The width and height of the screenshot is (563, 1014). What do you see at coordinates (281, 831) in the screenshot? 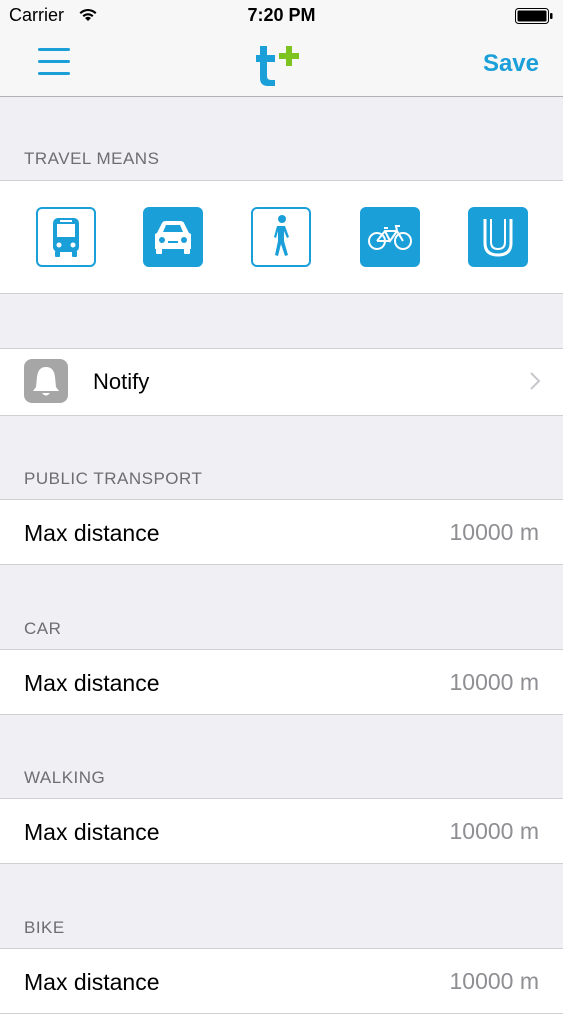
I see `walking-max-distance-row: Max distance 10000 m` at bounding box center [281, 831].